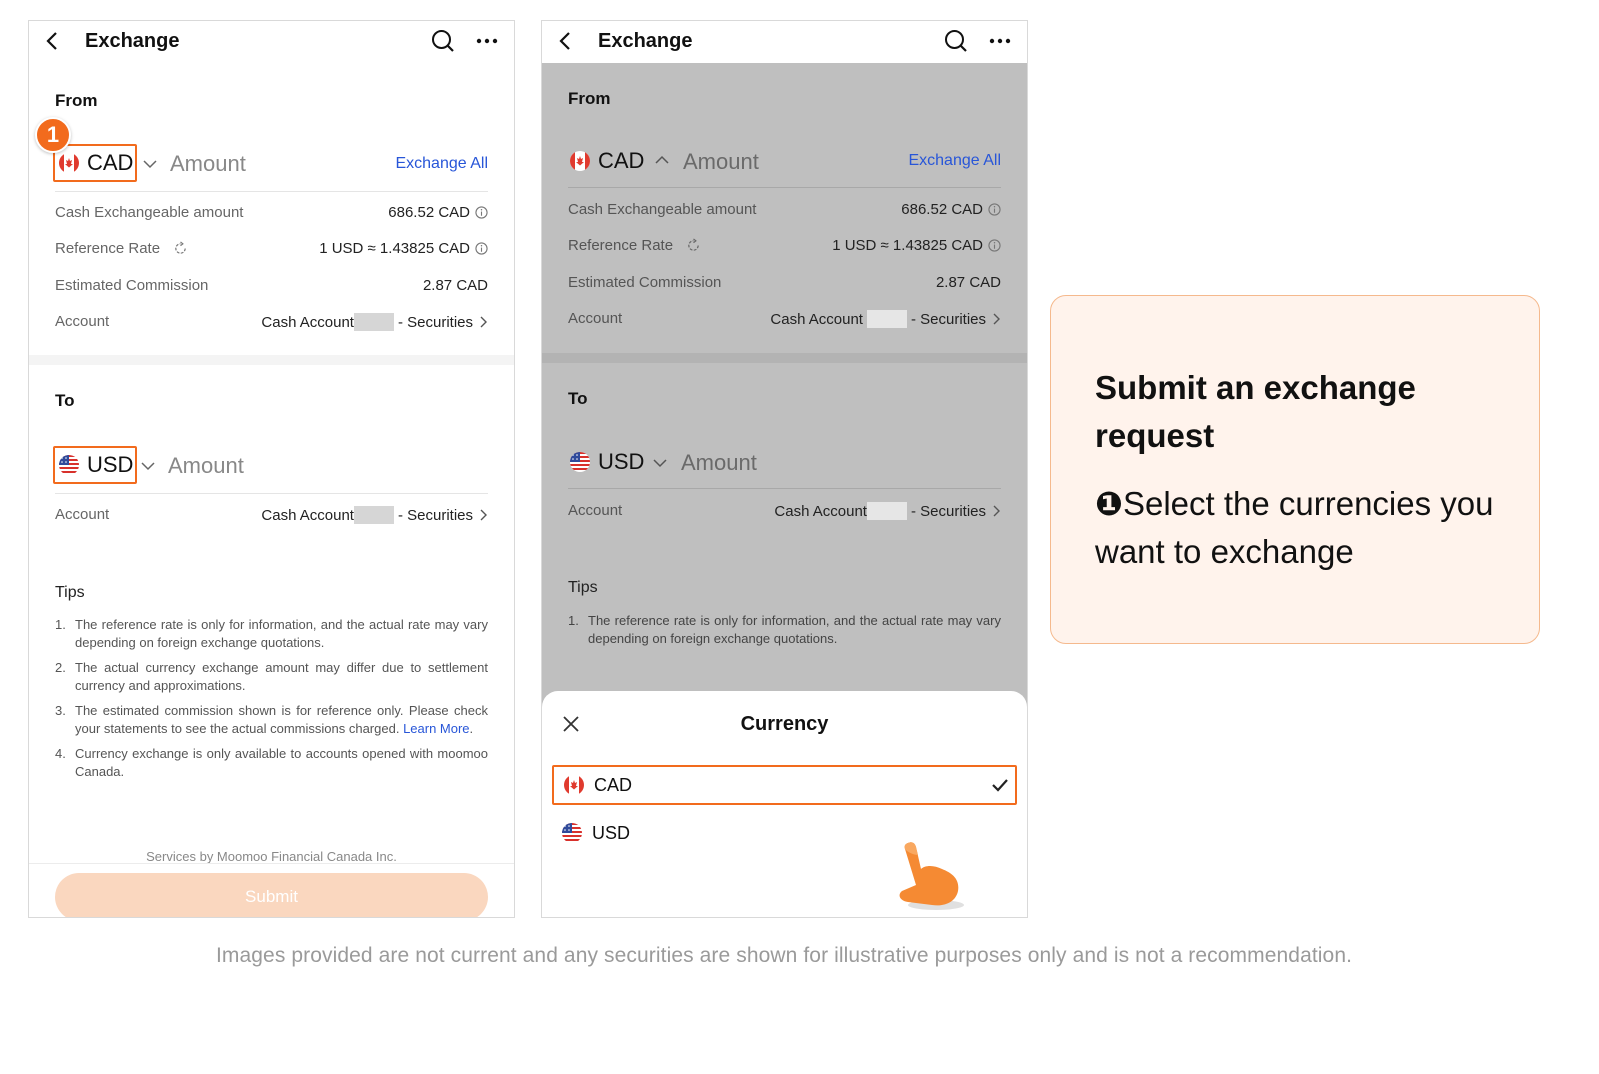 The image size is (1599, 1074). What do you see at coordinates (645, 282) in the screenshot?
I see `commission-label: Estimated Commission` at bounding box center [645, 282].